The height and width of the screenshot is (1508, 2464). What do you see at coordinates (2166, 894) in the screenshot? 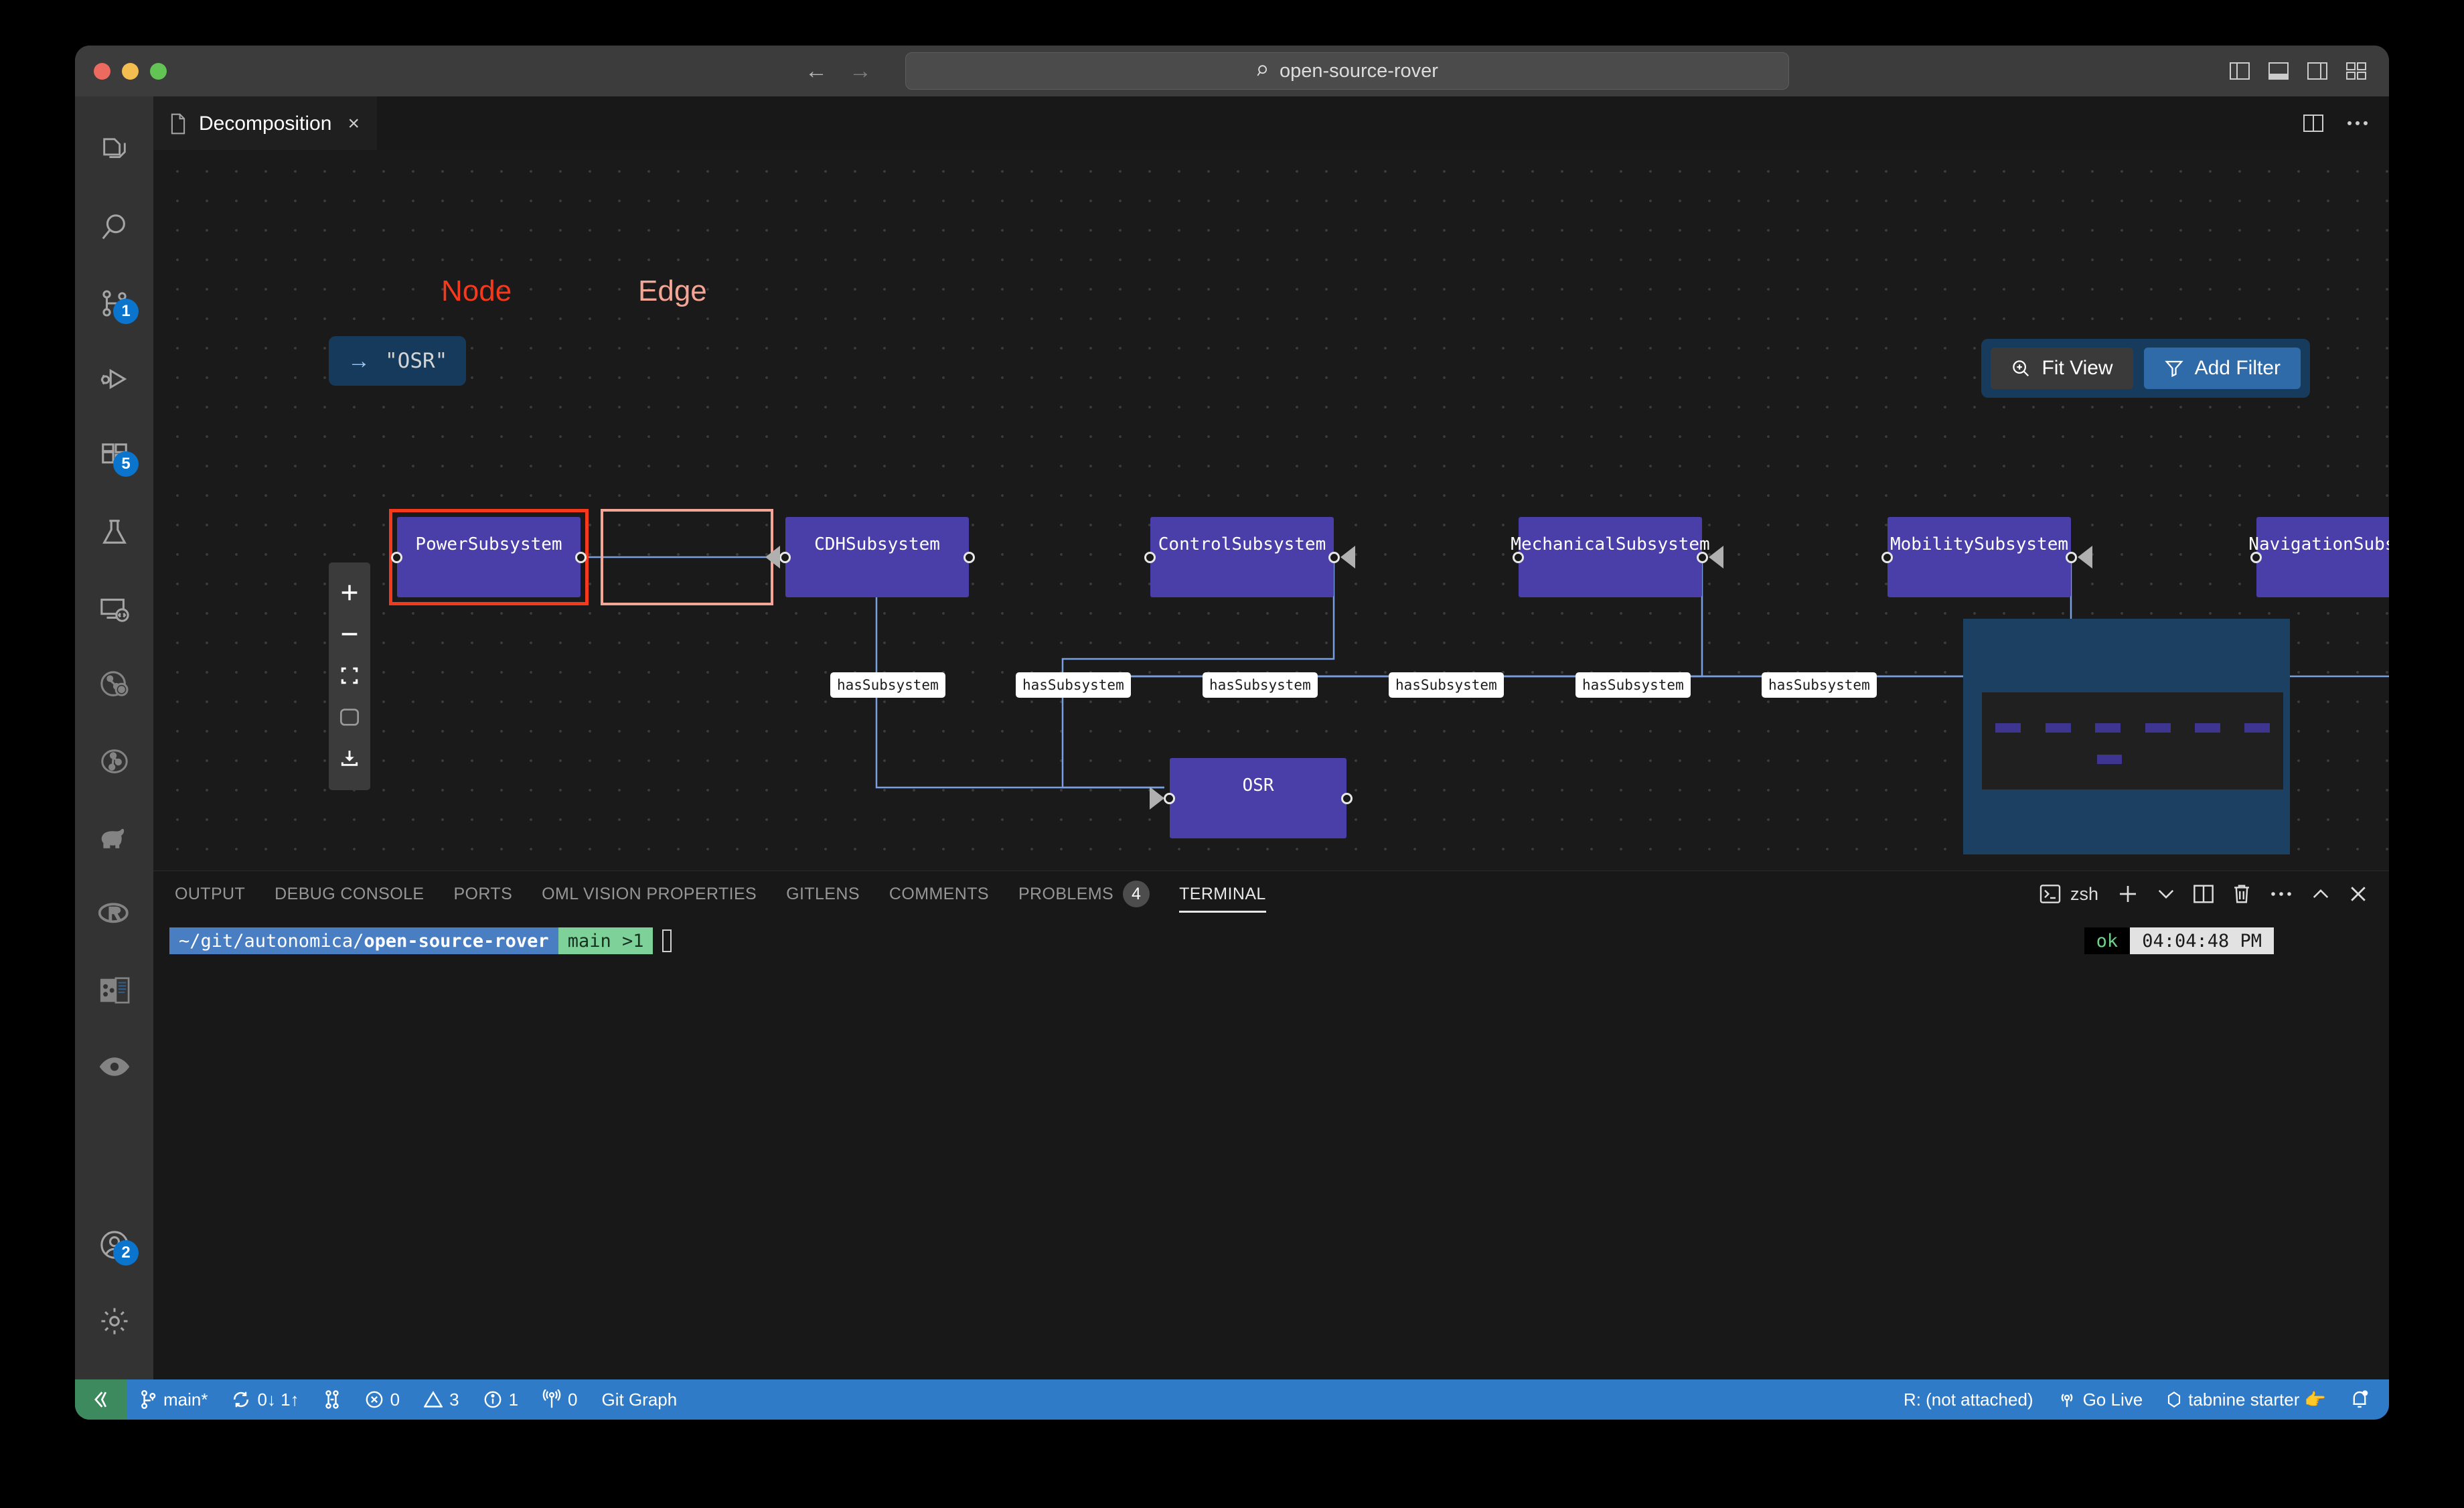
I see `chevron-down-icon` at bounding box center [2166, 894].